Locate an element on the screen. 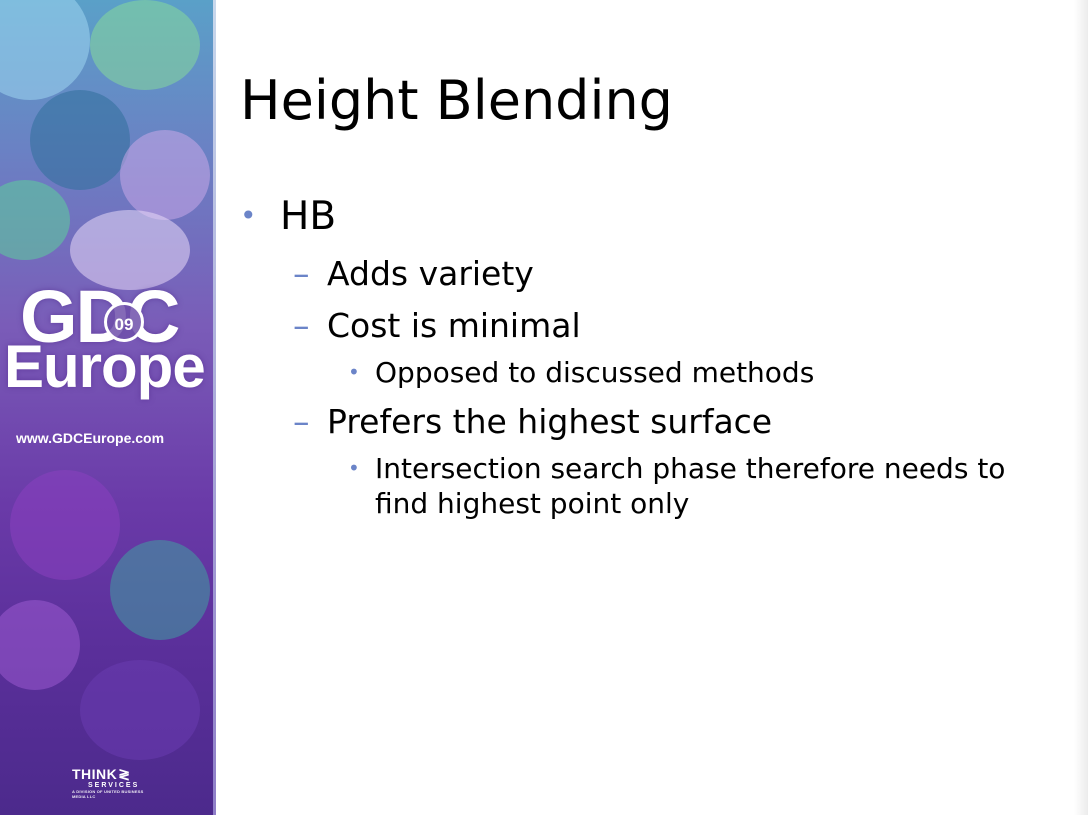  sponsor-tagline: A DIVISION OF UNITED BUSINESS MEDIA LLC is located at coordinates (108, 794).